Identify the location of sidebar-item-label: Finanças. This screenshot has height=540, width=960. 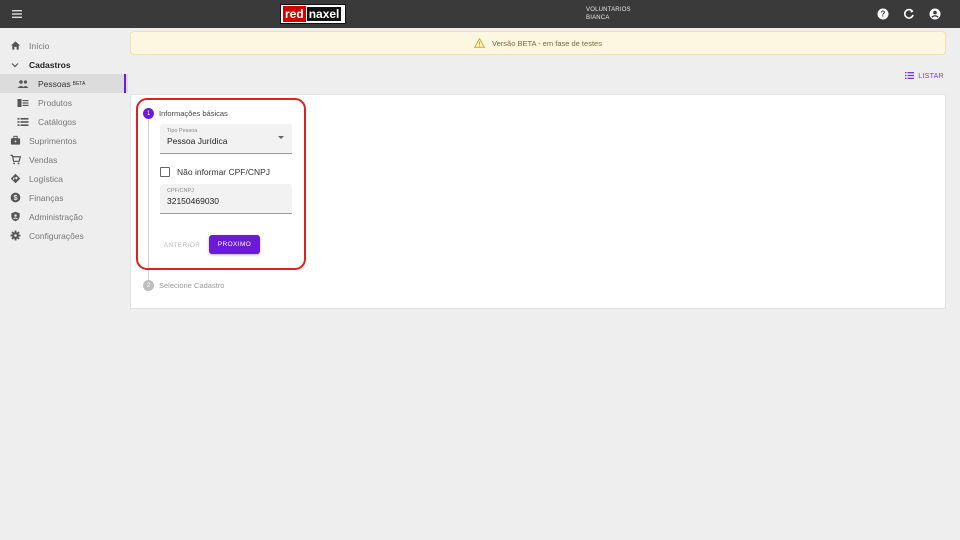
(46, 197).